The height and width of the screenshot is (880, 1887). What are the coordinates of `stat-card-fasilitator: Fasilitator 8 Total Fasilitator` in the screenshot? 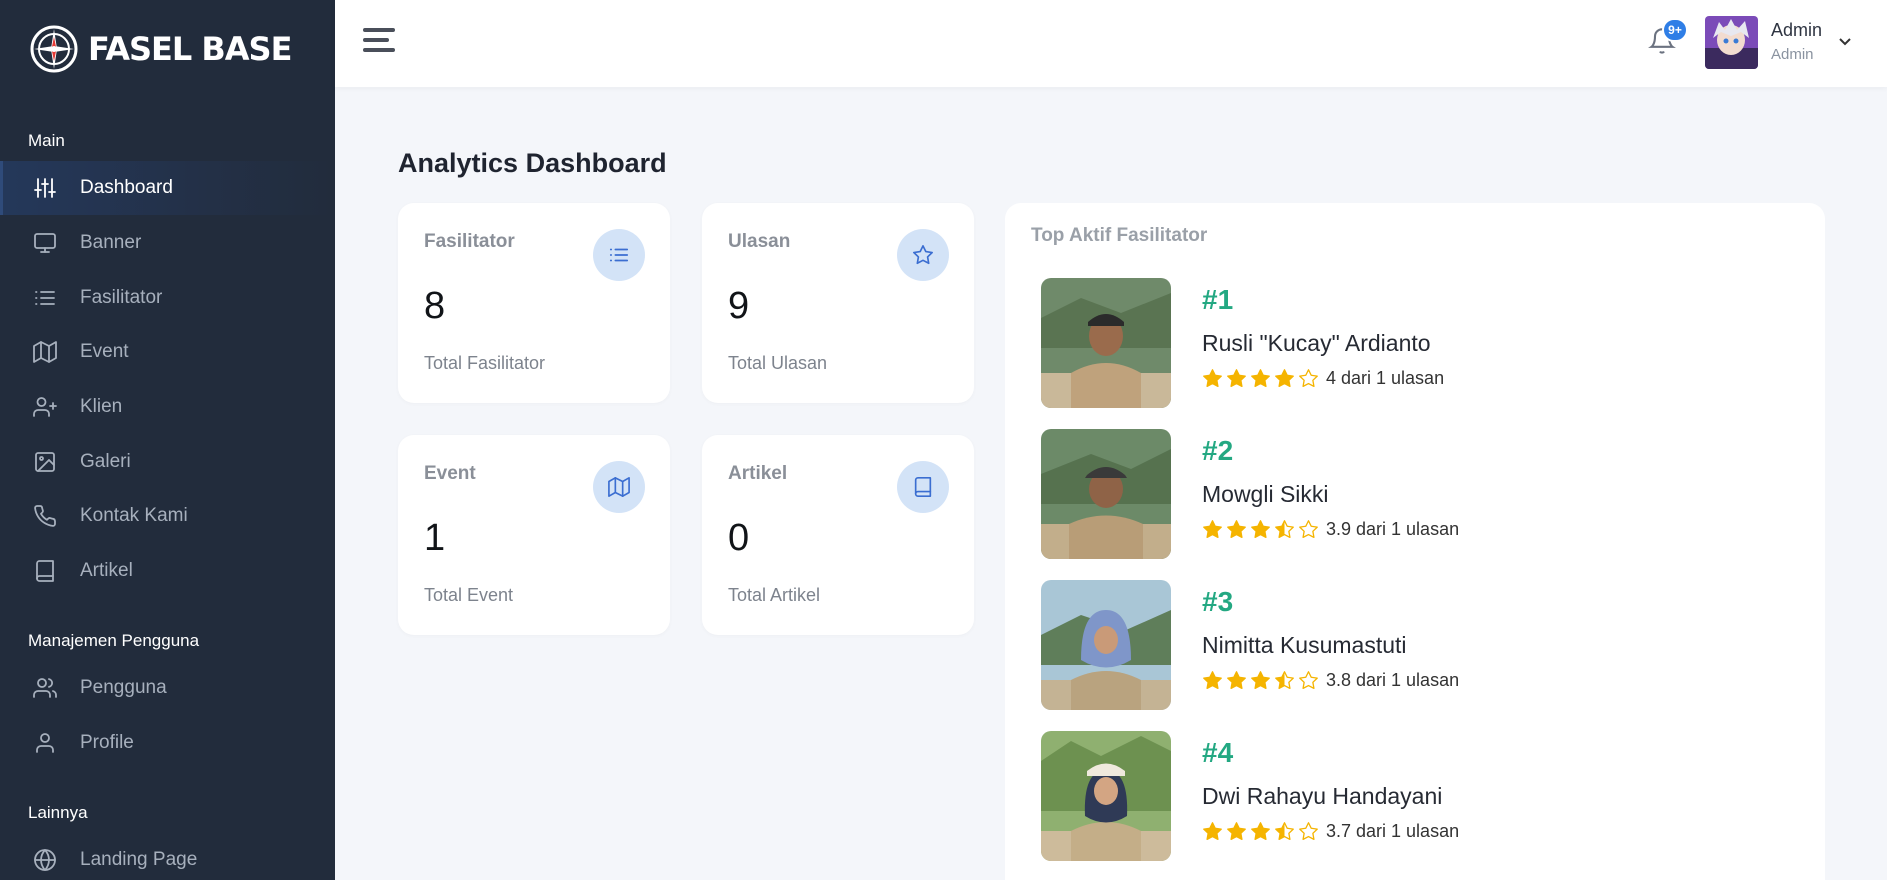 It's located at (534, 303).